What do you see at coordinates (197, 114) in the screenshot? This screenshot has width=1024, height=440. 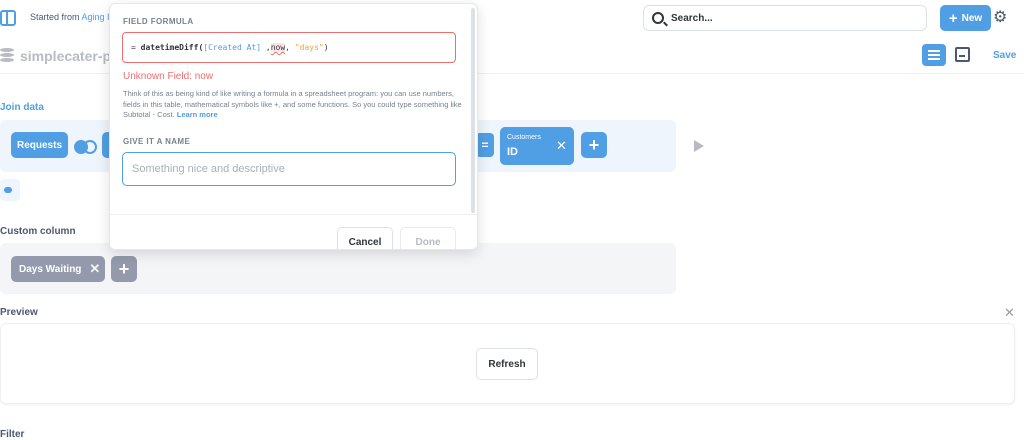 I see `learn-more-link: Learn more` at bounding box center [197, 114].